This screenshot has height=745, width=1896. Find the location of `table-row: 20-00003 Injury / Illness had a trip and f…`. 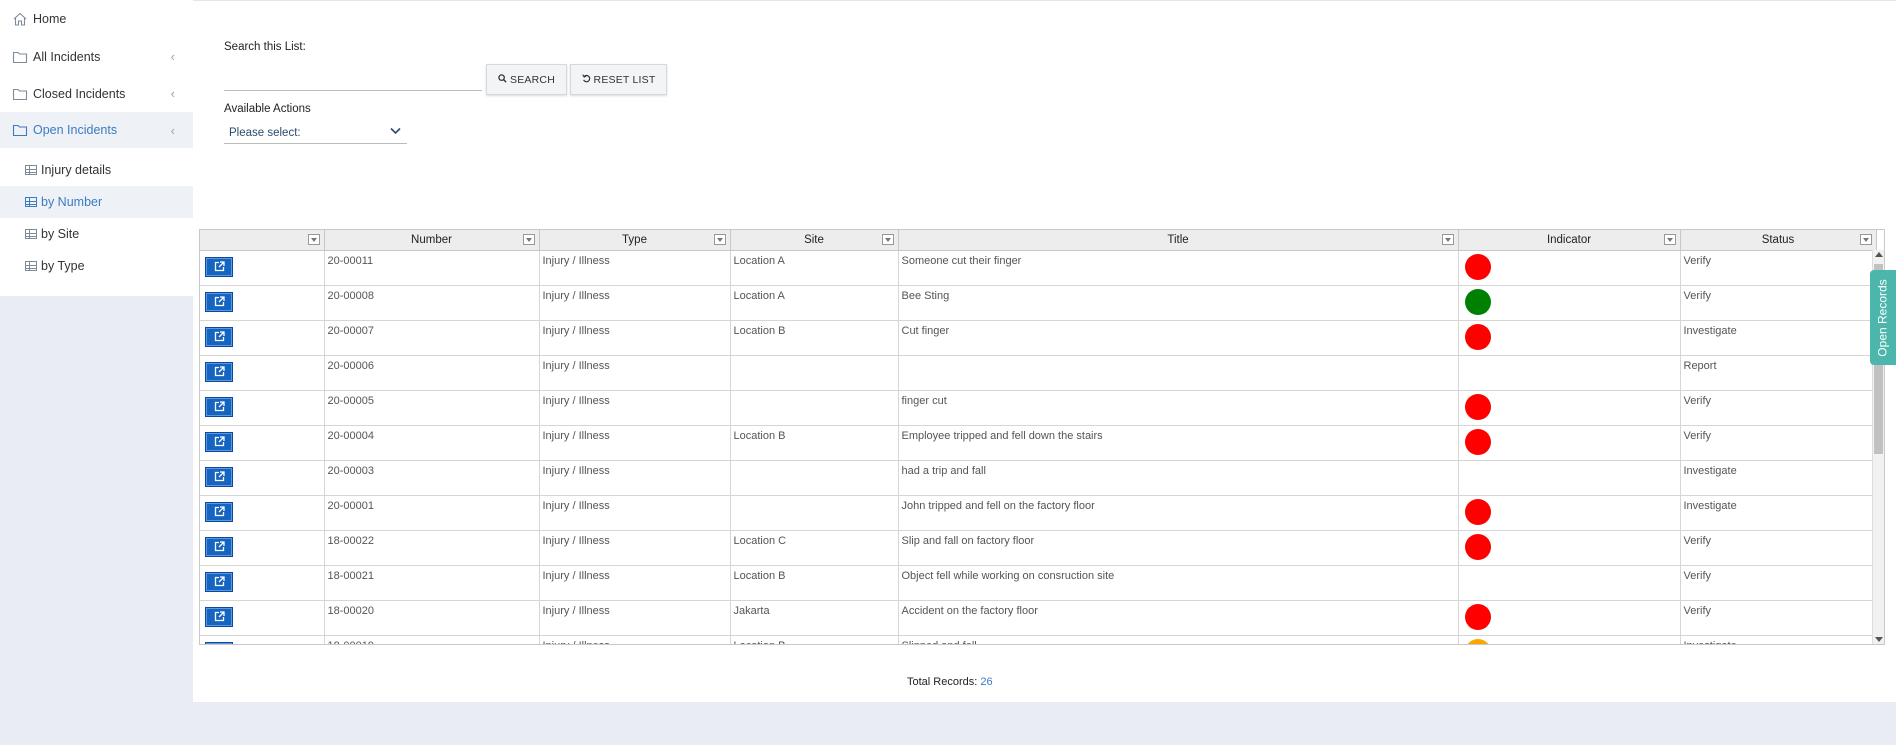

table-row: 20-00003 Injury / Illness had a trip and f… is located at coordinates (1038, 478).